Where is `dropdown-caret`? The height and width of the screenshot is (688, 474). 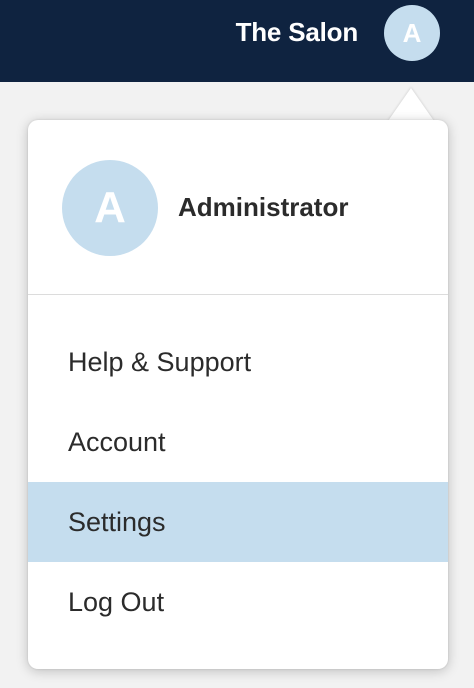 dropdown-caret is located at coordinates (411, 104).